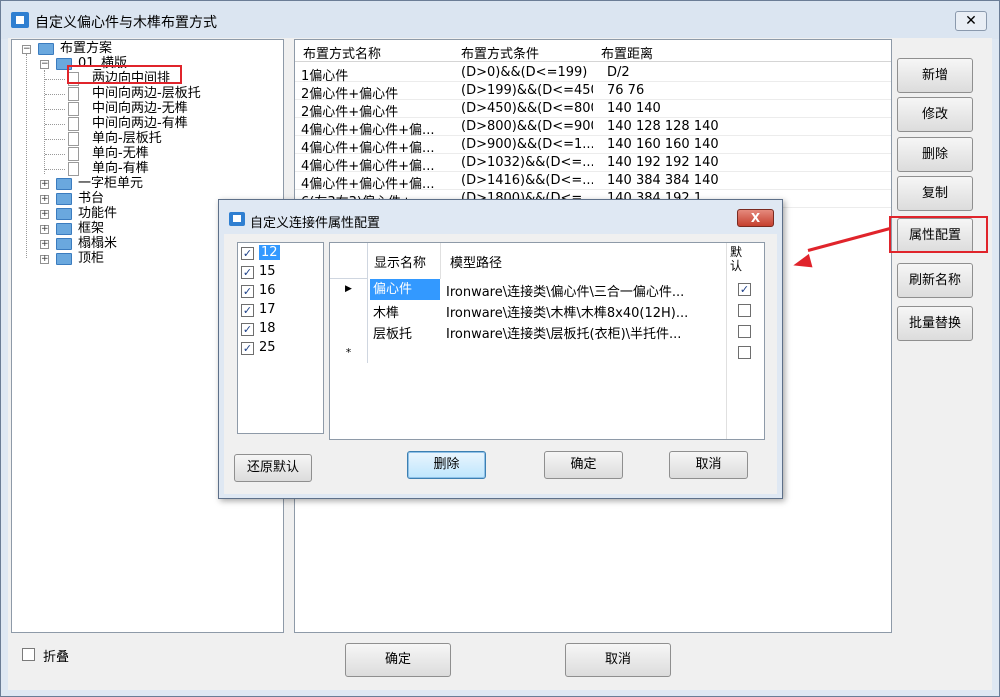  What do you see at coordinates (282, 254) in the screenshot?
I see `list-item: ✓ 12` at bounding box center [282, 254].